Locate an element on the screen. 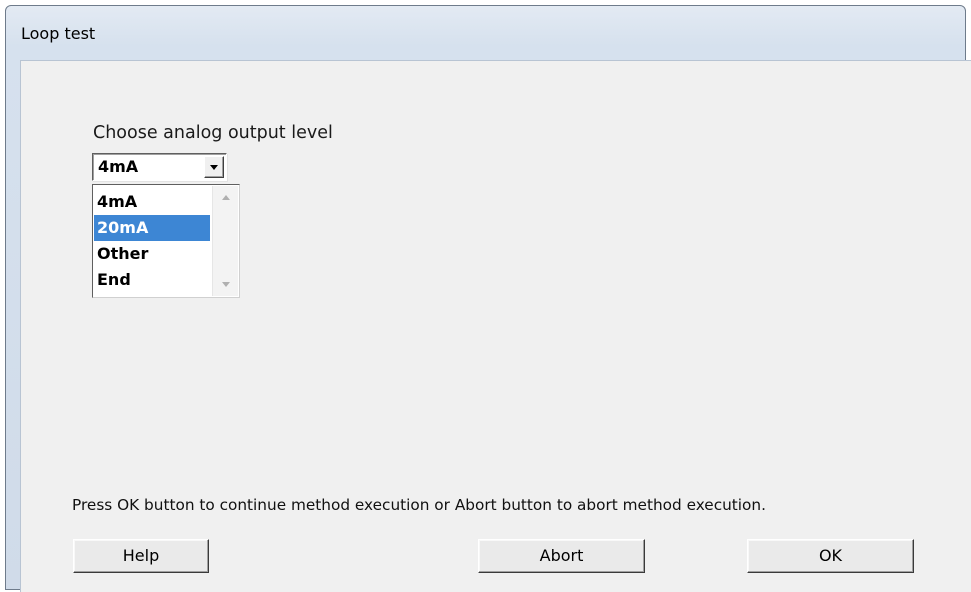  help-button: Help is located at coordinates (141, 556).